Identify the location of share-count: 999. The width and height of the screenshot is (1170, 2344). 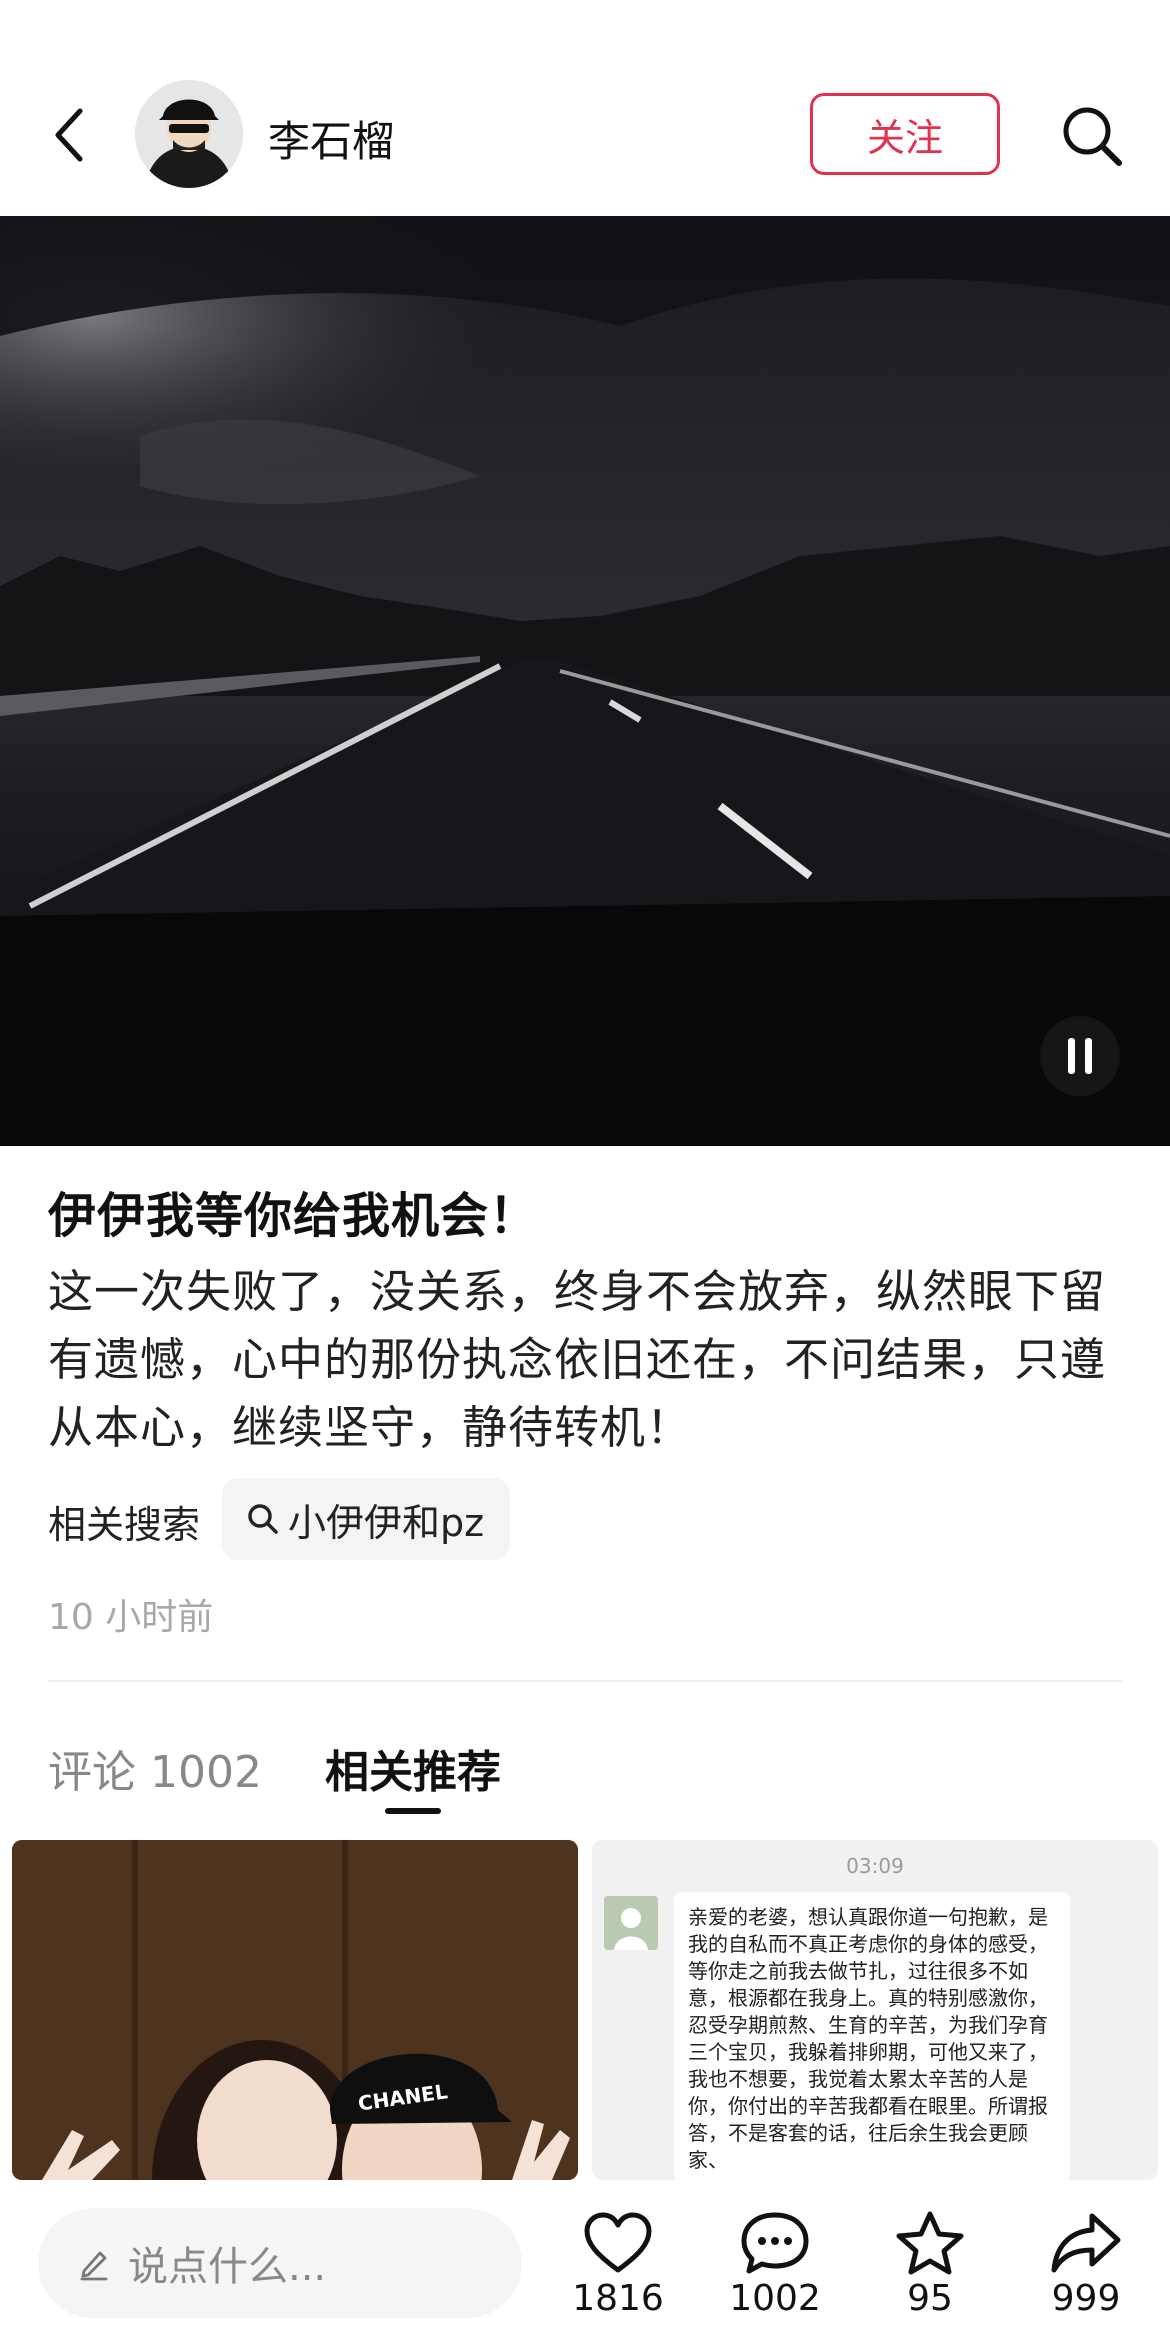
(1086, 2298).